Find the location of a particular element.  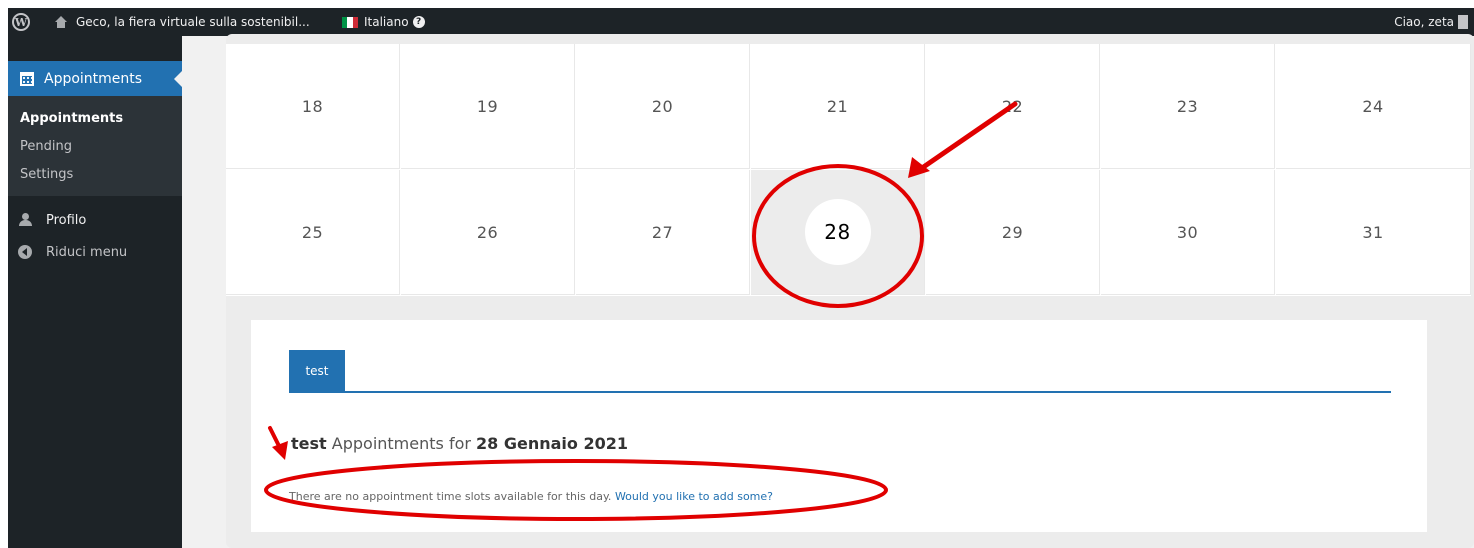

calendar-day: 25 is located at coordinates (313, 232).